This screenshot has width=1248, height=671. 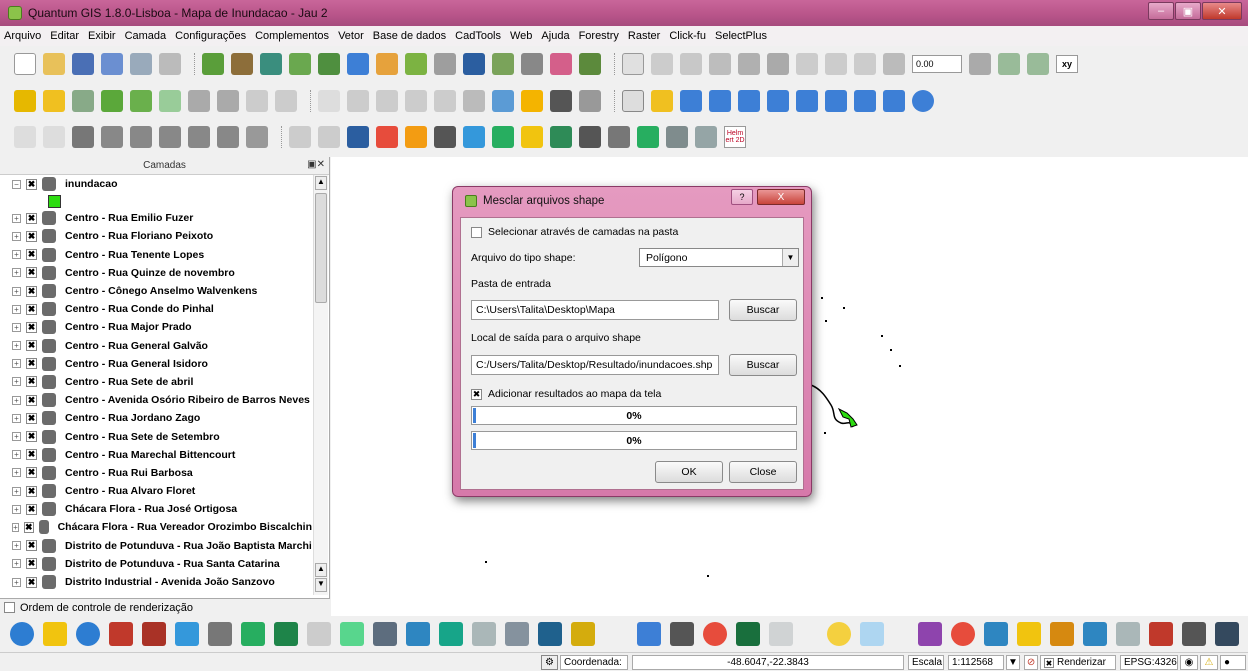 I want to click on ok-button: OK, so click(x=689, y=472).